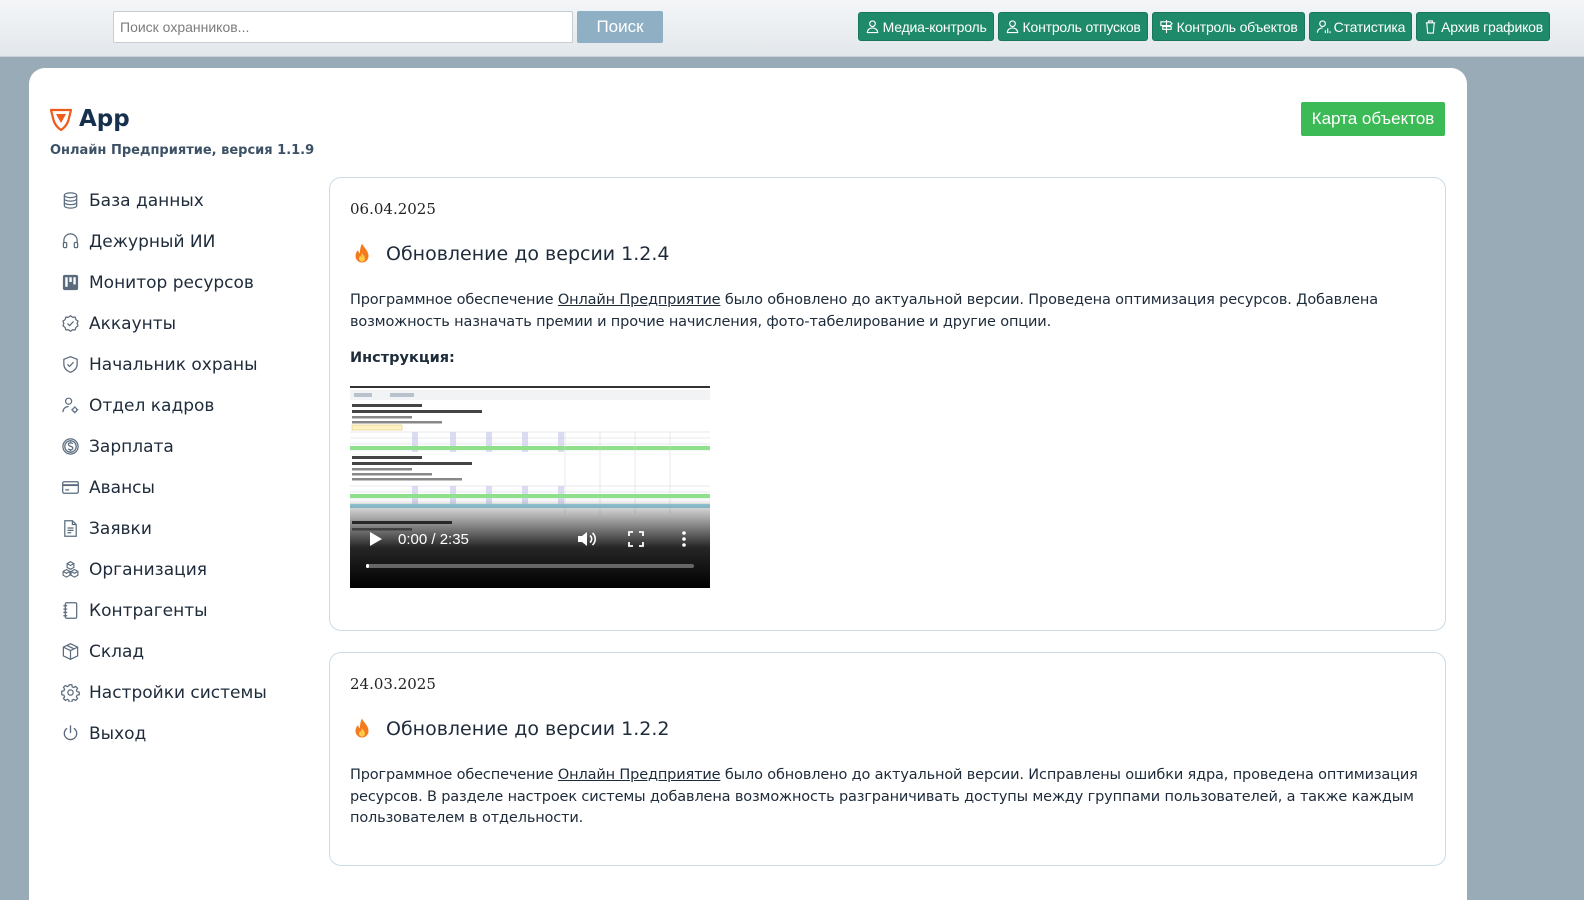 This screenshot has width=1584, height=900. I want to click on video-time: 0:00 / 2:35, so click(433, 539).